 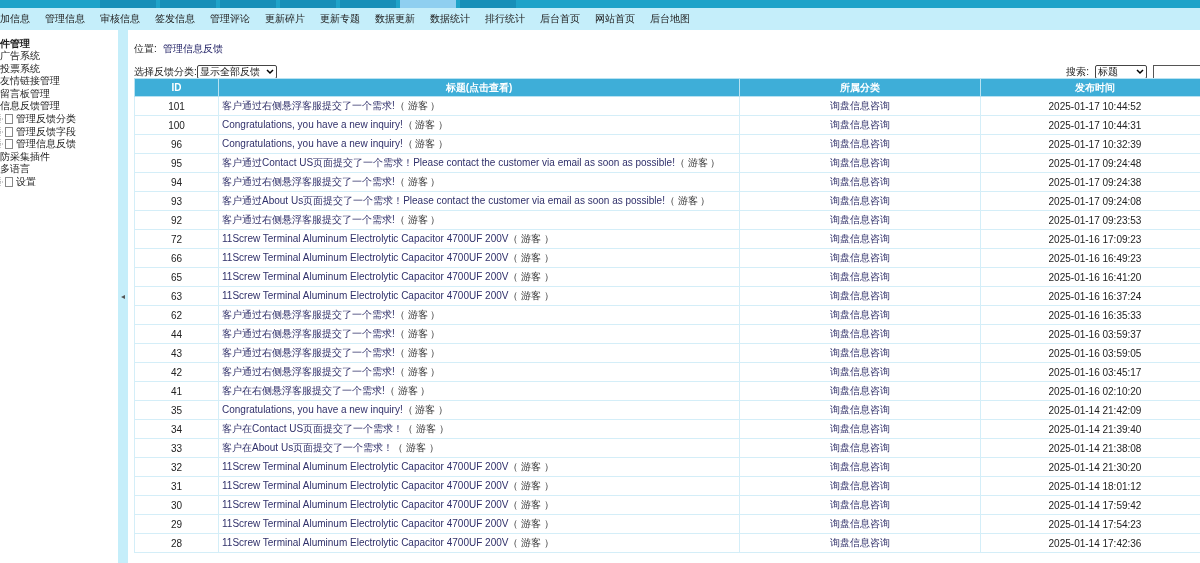 What do you see at coordinates (176, 182) in the screenshot?
I see `table-cell: 94` at bounding box center [176, 182].